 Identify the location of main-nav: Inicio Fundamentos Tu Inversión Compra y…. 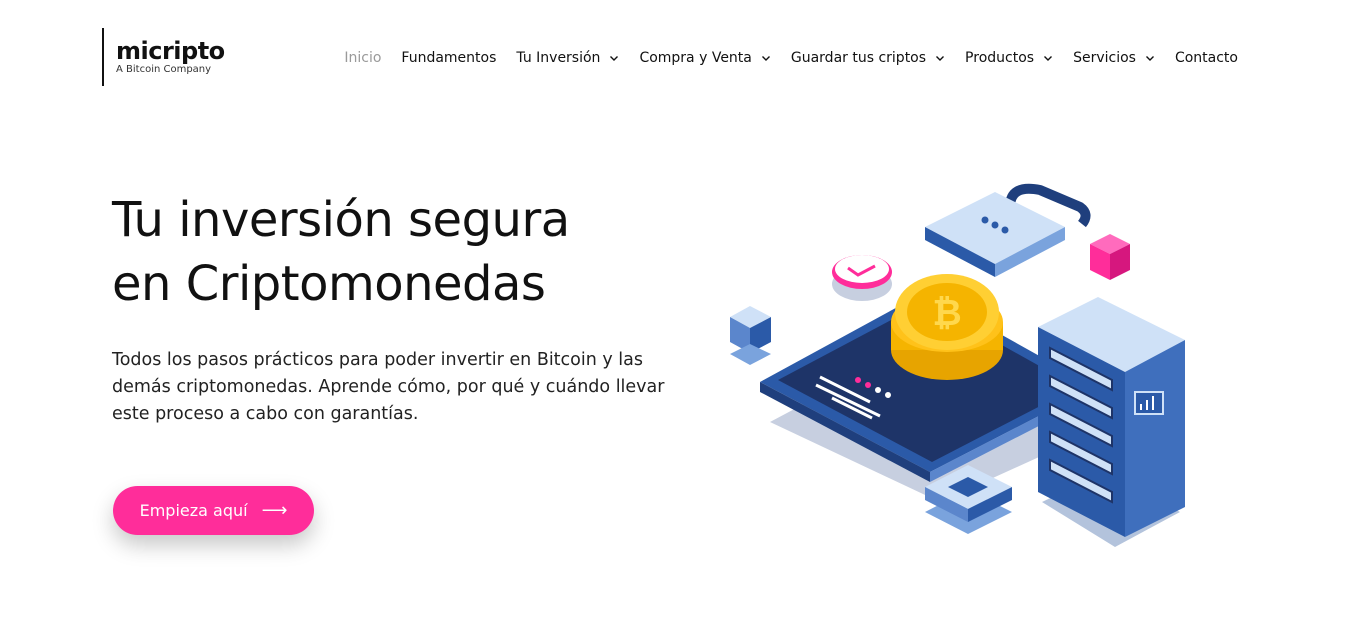
(781, 58).